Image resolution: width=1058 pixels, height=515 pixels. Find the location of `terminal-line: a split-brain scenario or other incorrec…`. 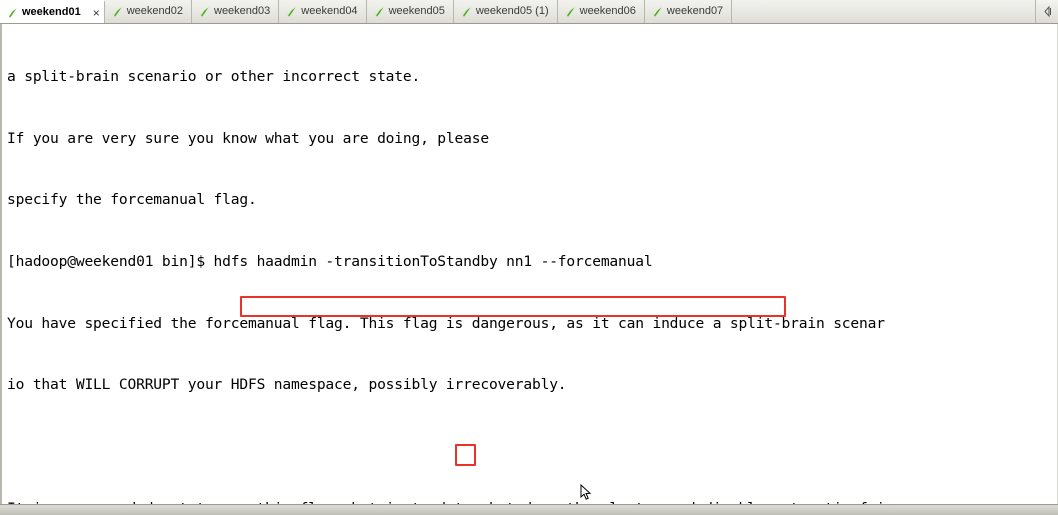

terminal-line: a split-brain scenario or other incorrec… is located at coordinates (214, 77).